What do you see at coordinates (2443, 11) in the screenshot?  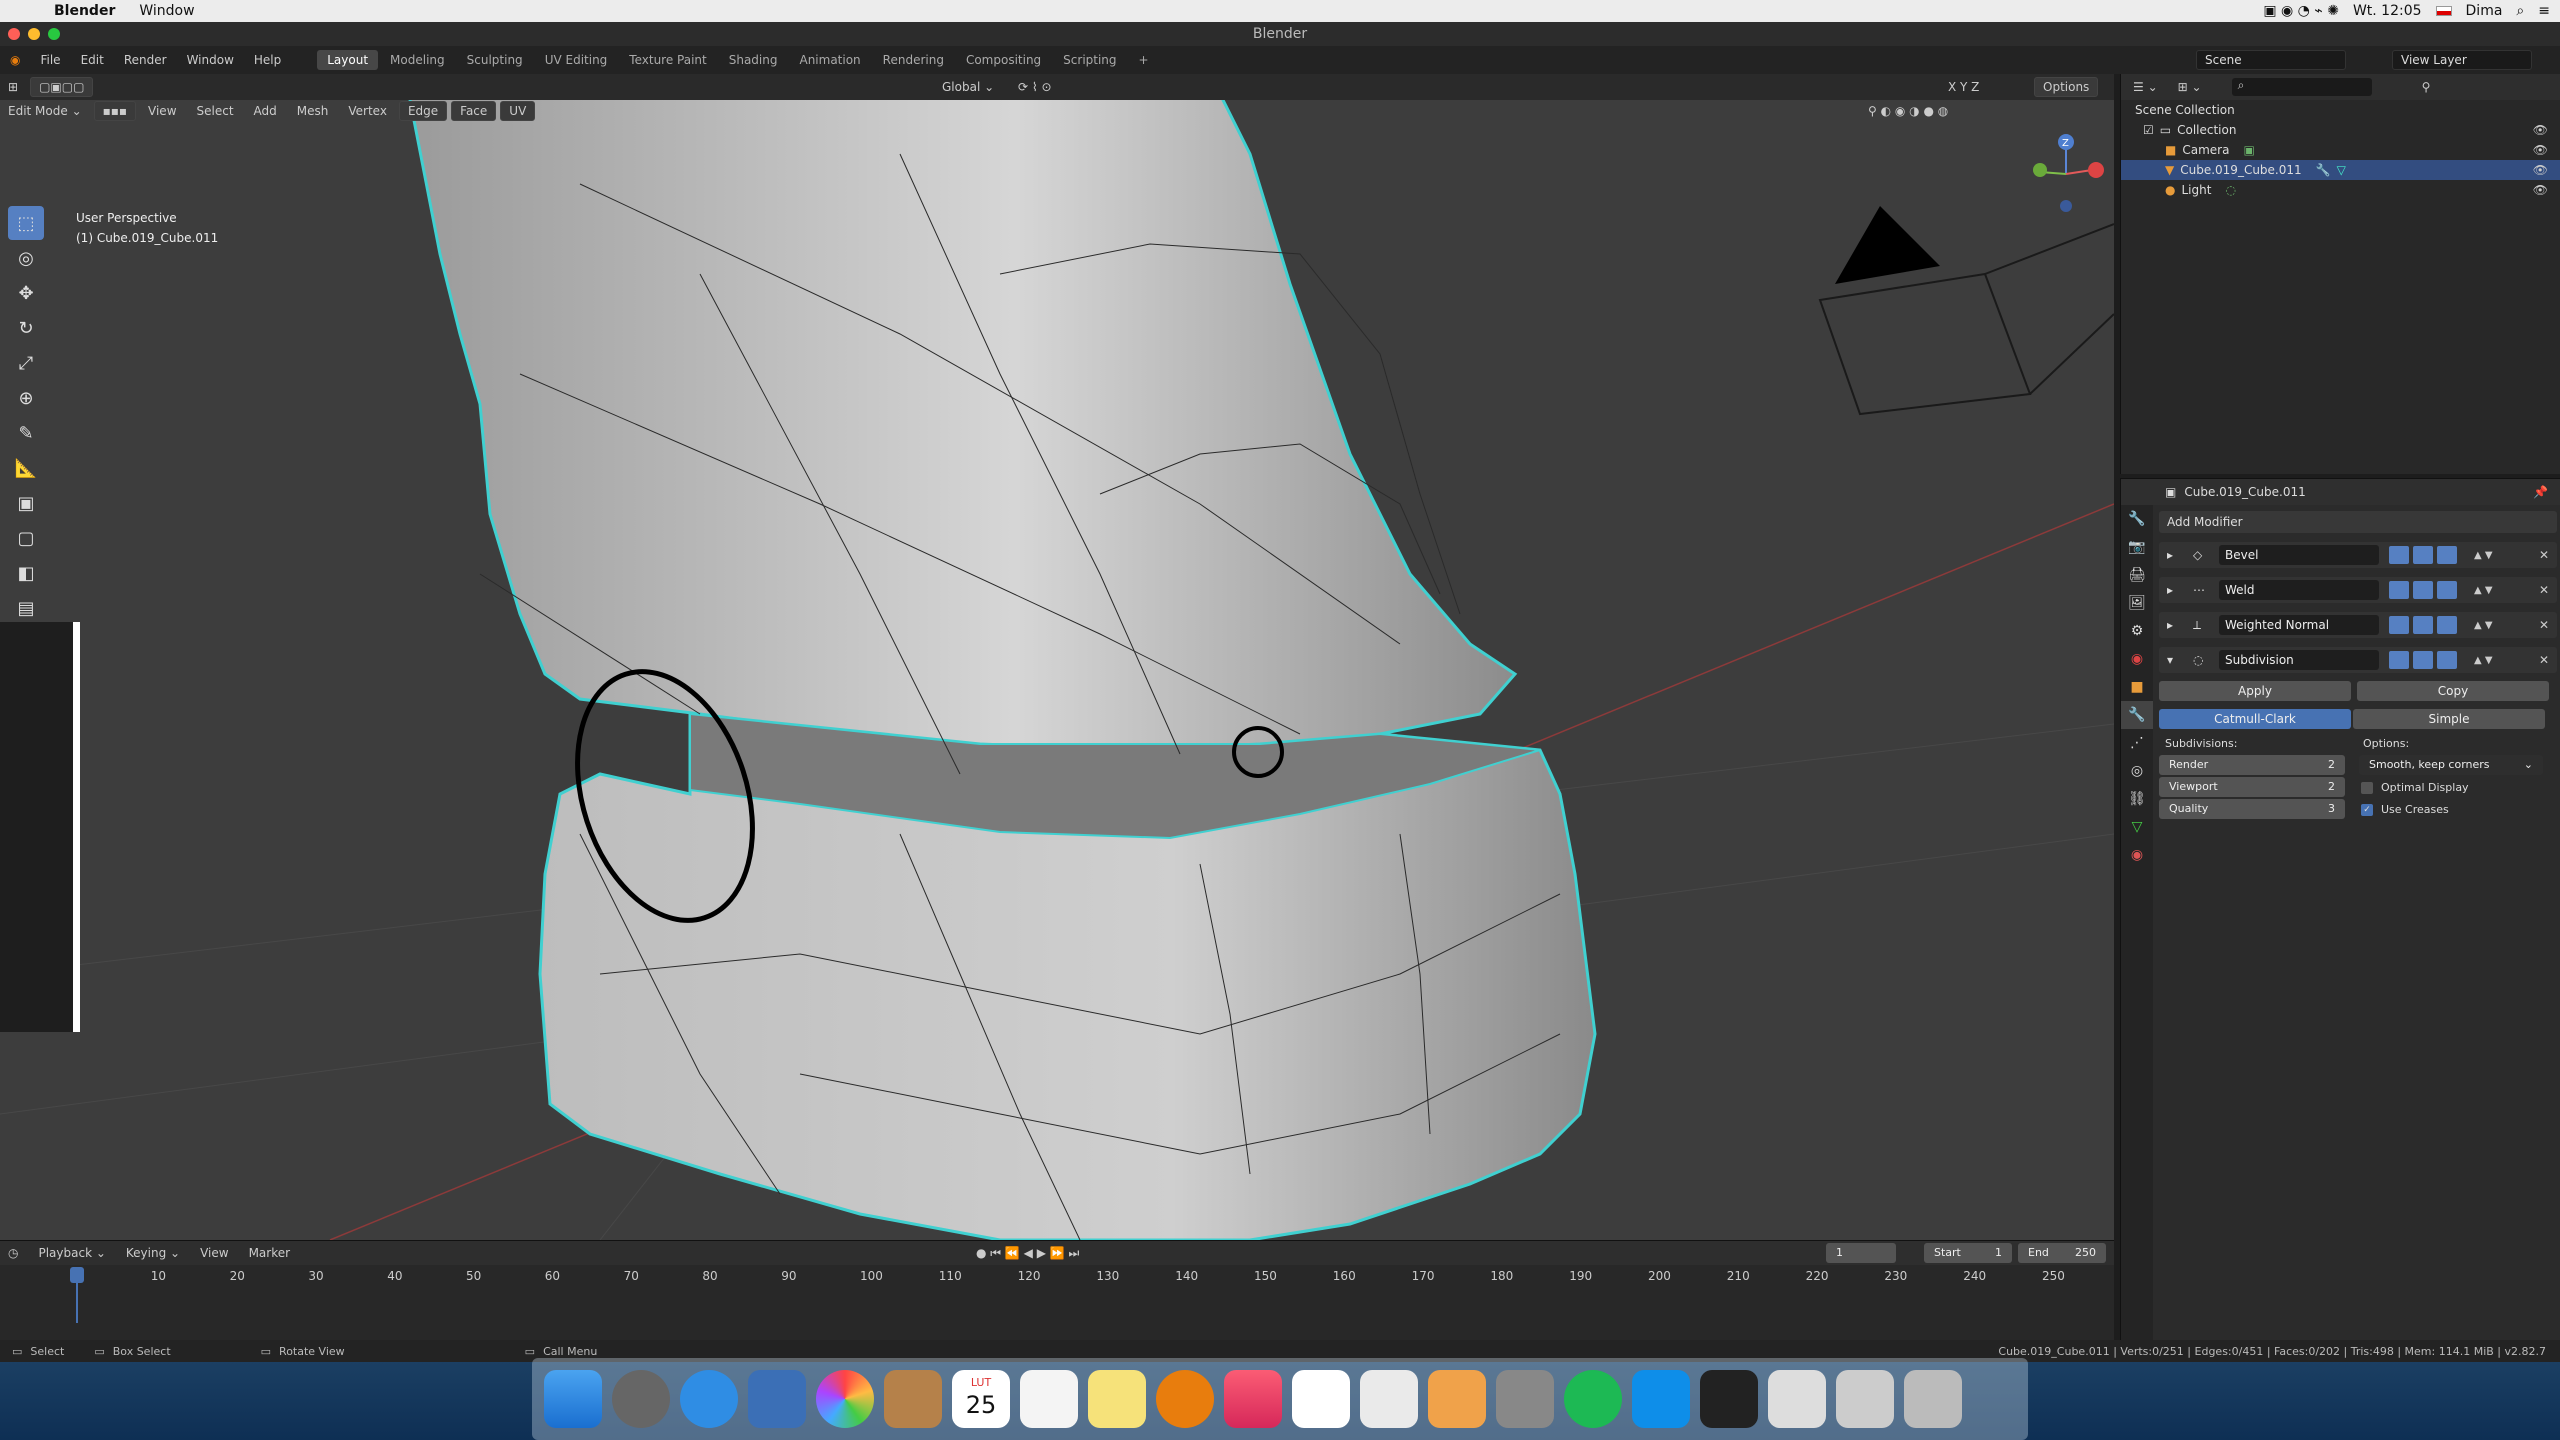 I see `flag-icon` at bounding box center [2443, 11].